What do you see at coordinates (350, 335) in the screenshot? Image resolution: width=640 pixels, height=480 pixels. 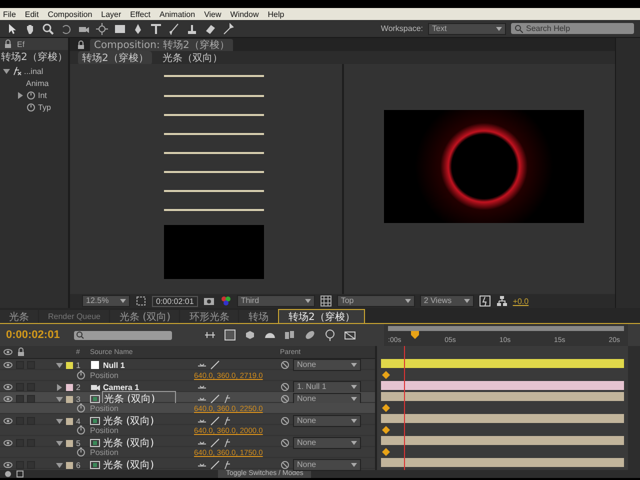 I see `brainstorm-icon` at bounding box center [350, 335].